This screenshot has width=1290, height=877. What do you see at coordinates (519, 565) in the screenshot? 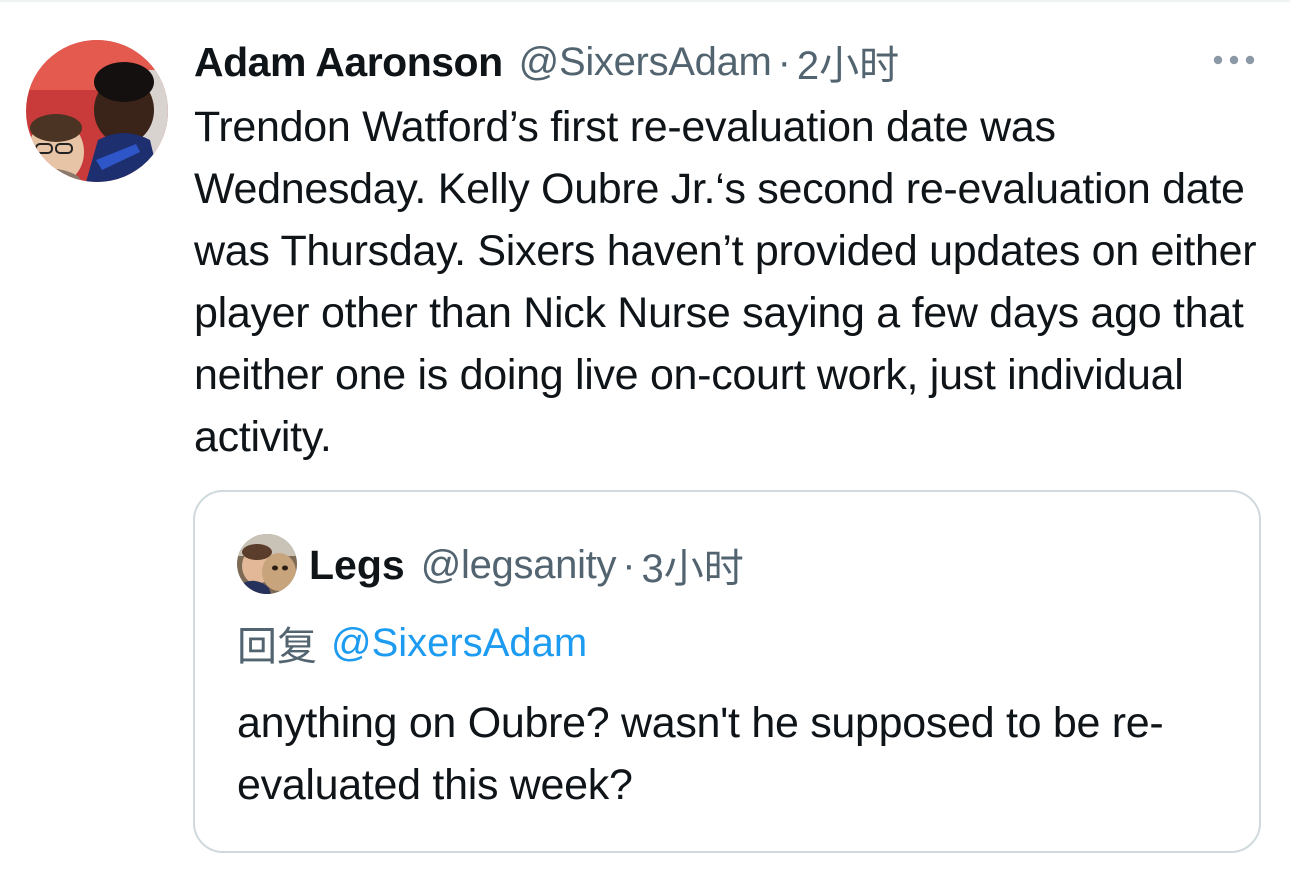
I see `quoted-author-handle: @legsanity` at bounding box center [519, 565].